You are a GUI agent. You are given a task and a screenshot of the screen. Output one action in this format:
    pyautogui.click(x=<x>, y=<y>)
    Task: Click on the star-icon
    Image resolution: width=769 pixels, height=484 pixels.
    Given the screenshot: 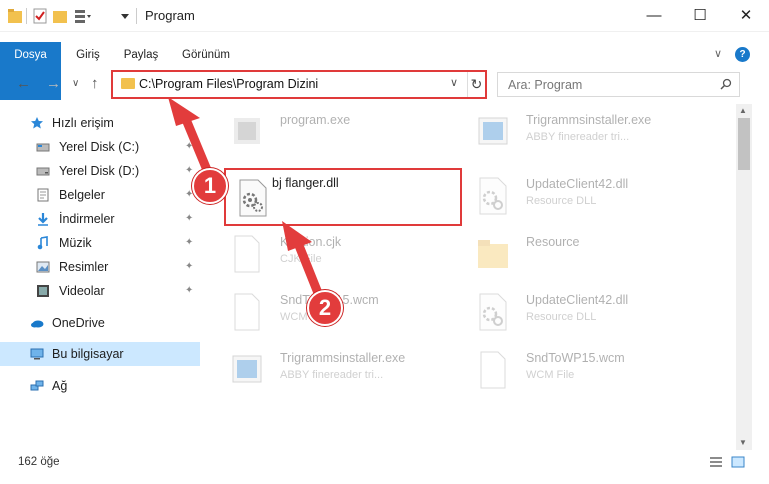 What is the action you would take?
    pyautogui.click(x=37, y=123)
    